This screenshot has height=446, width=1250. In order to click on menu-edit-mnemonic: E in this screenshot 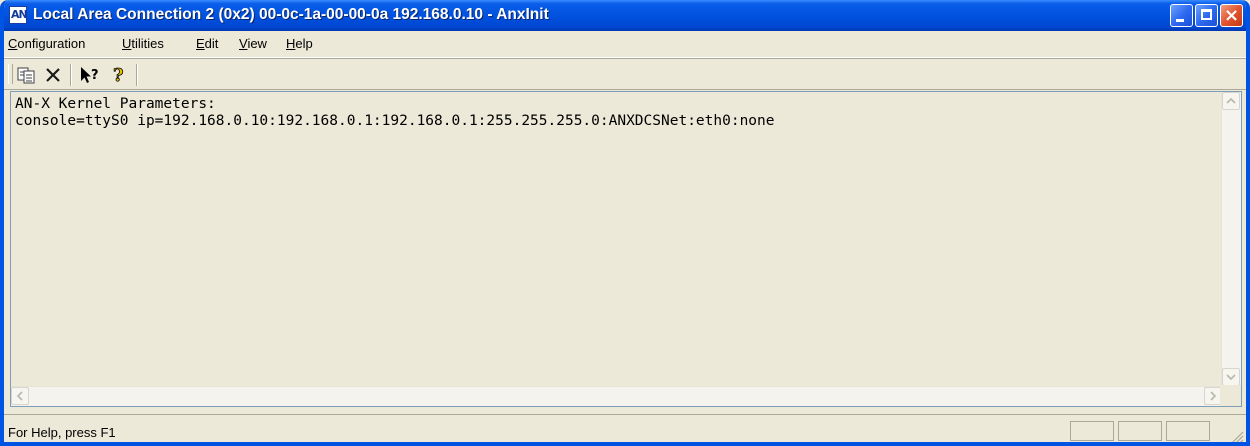, I will do `click(200, 43)`.